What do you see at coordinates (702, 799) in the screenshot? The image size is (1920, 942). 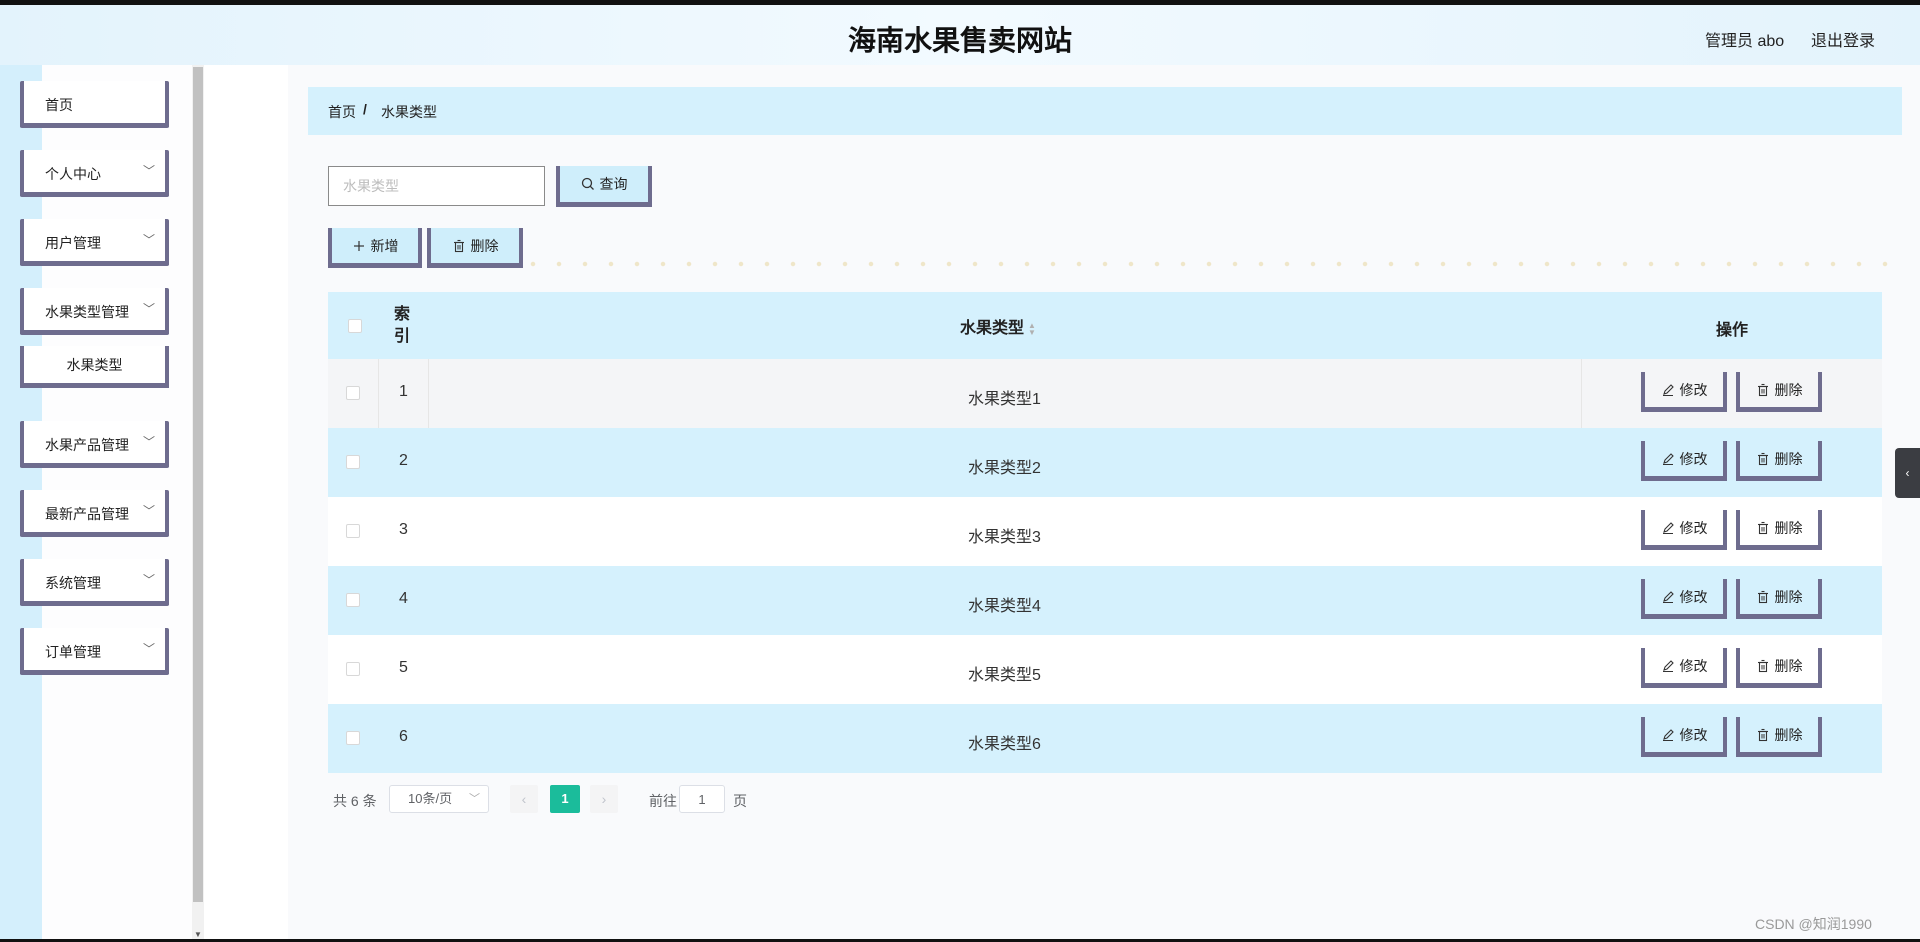 I see `goto-page-input` at bounding box center [702, 799].